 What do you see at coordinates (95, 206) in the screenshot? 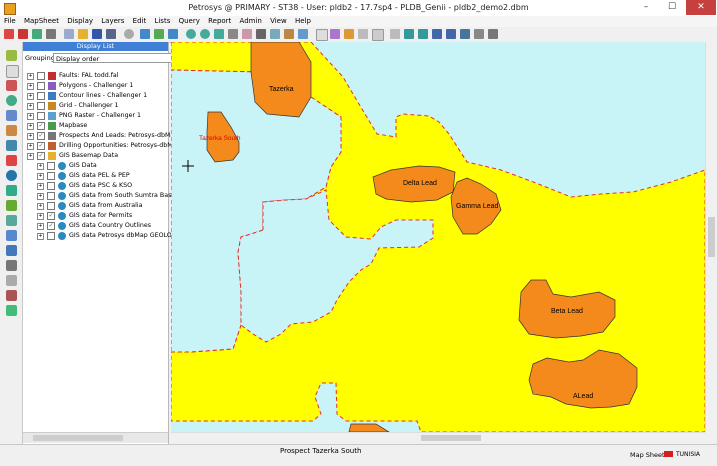
I see `layer-row: + GIS data from Australia` at bounding box center [95, 206].